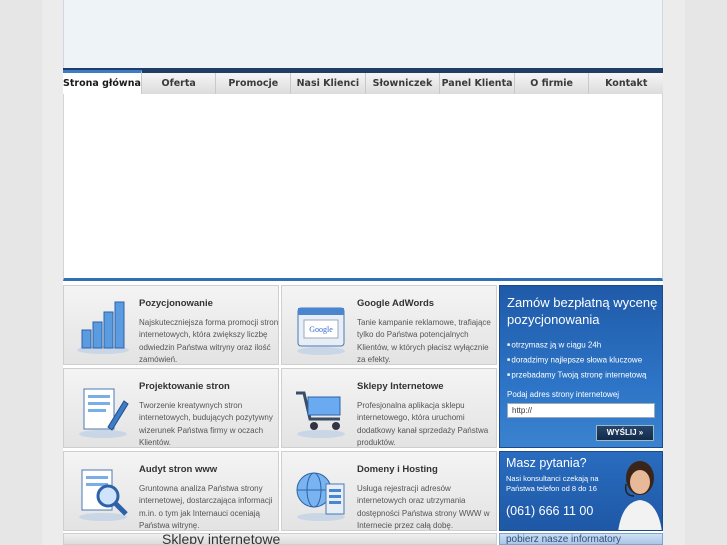 The image size is (727, 545). I want to click on header-band, so click(363, 34).